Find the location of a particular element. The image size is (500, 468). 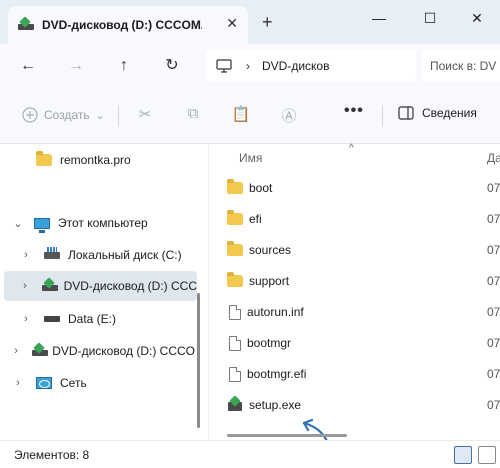

file-row-setup-exe: setup.exe 07 is located at coordinates (363, 405).